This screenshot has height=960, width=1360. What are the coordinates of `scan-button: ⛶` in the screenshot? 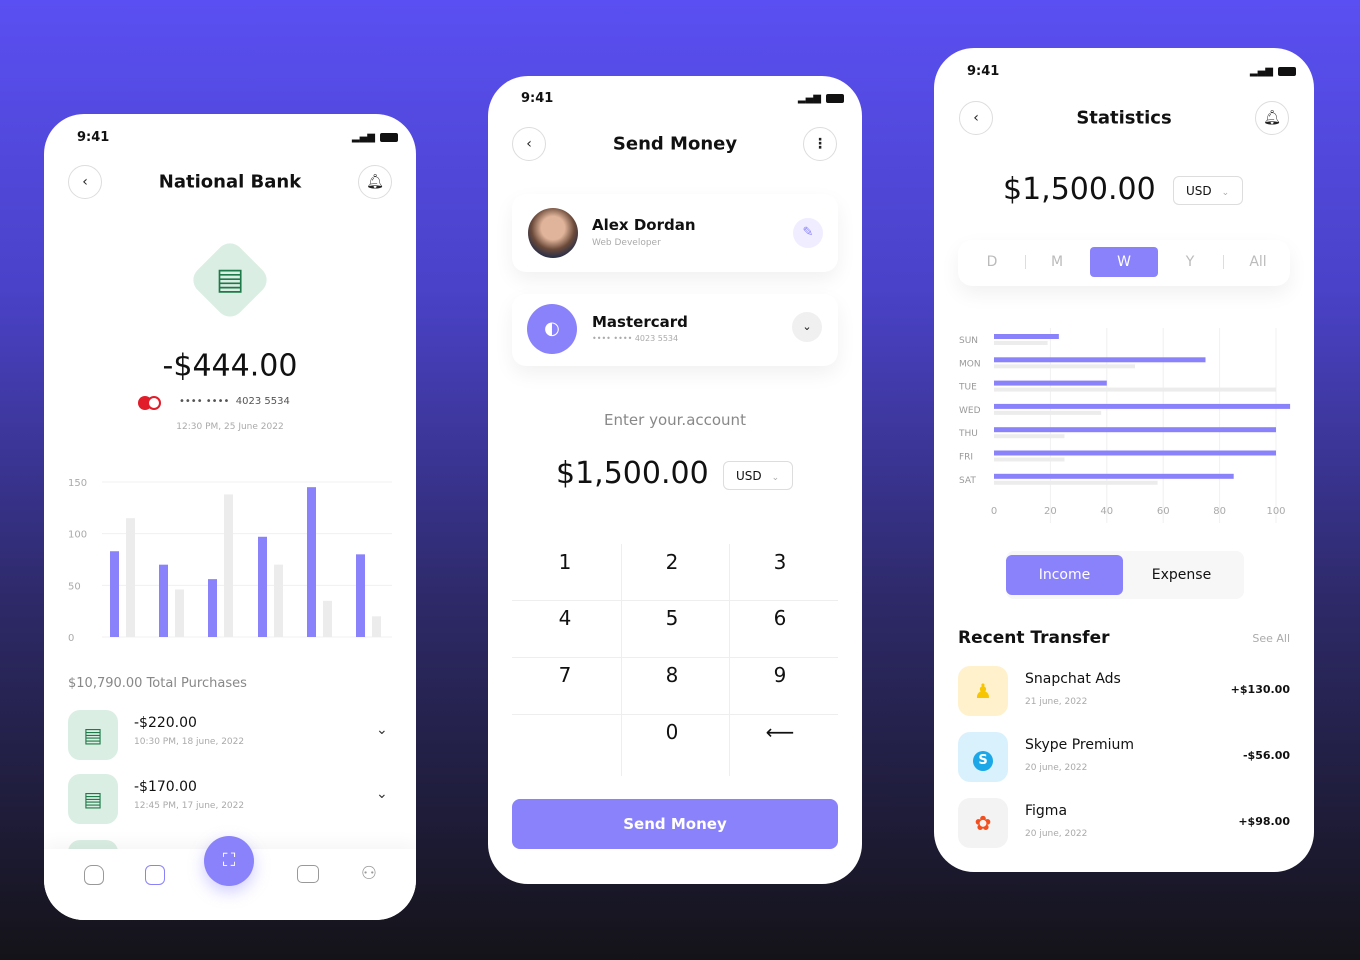 It's located at (229, 861).